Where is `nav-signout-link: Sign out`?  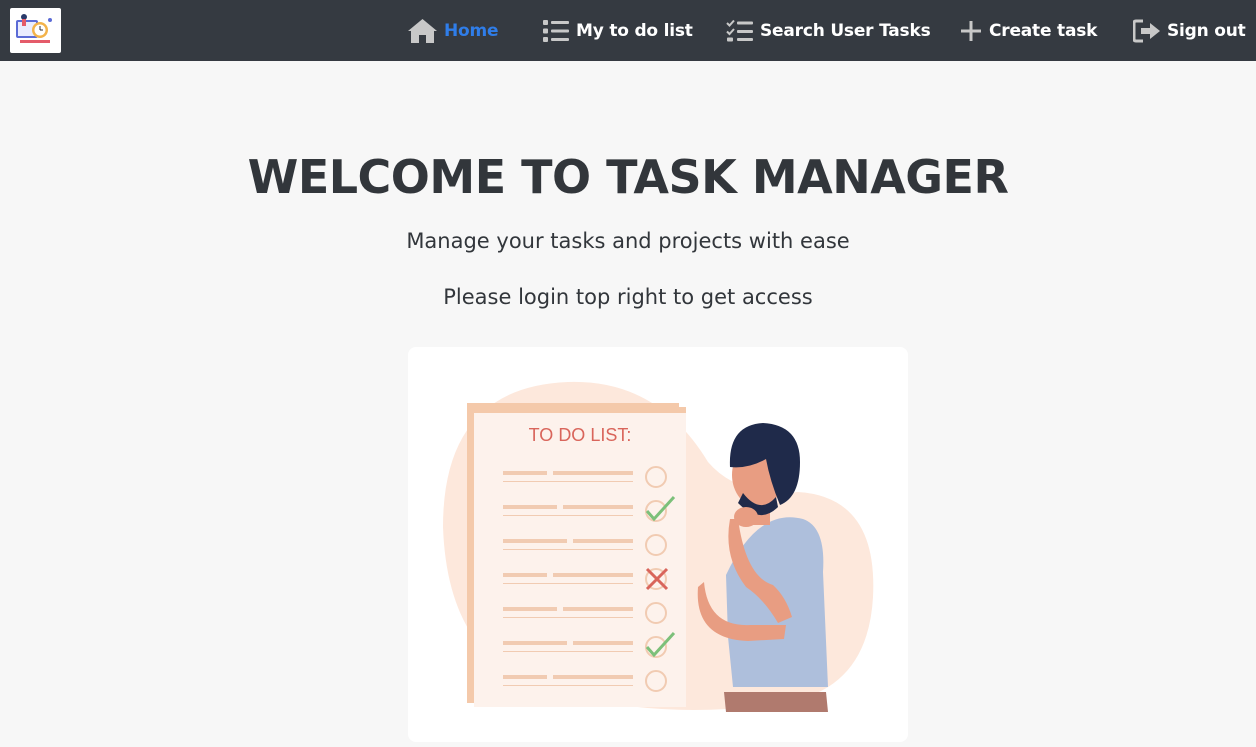 nav-signout-link: Sign out is located at coordinates (1189, 30).